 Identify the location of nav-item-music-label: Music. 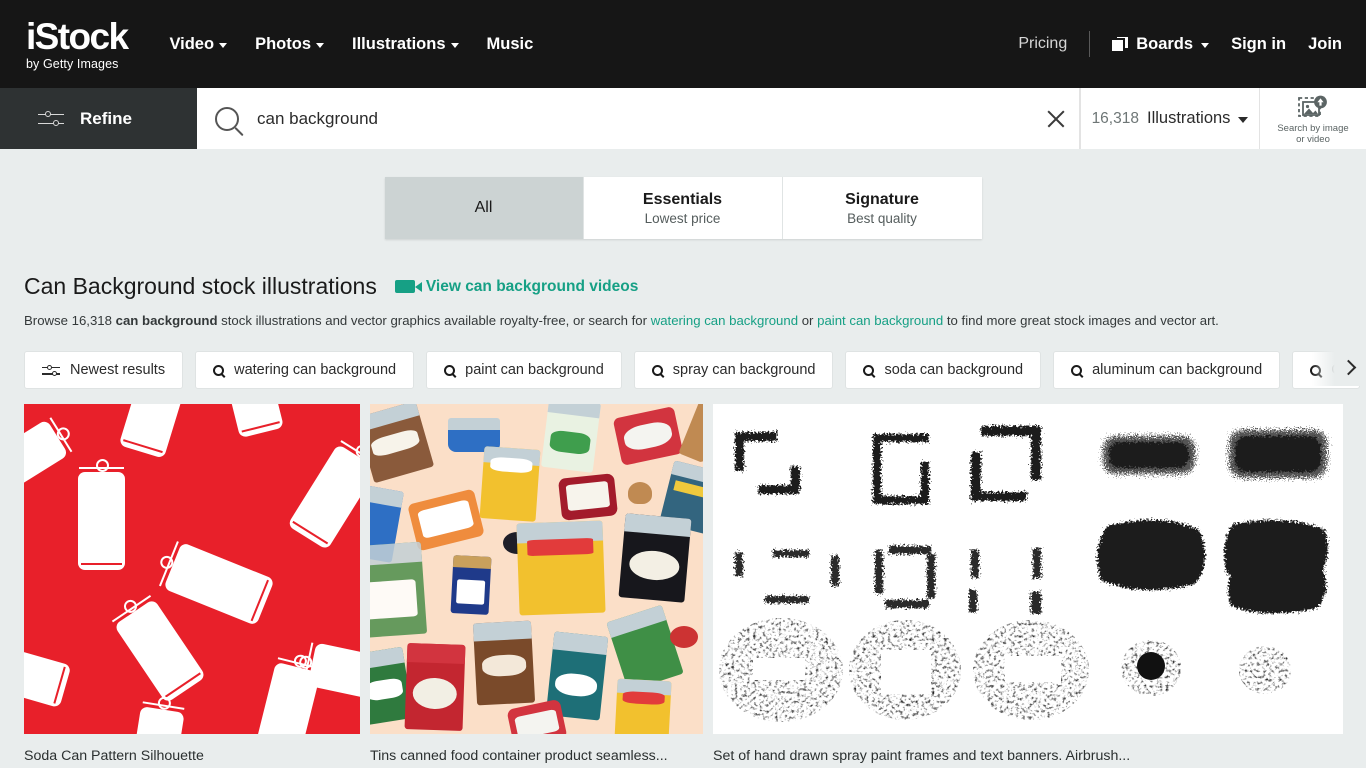
(510, 43).